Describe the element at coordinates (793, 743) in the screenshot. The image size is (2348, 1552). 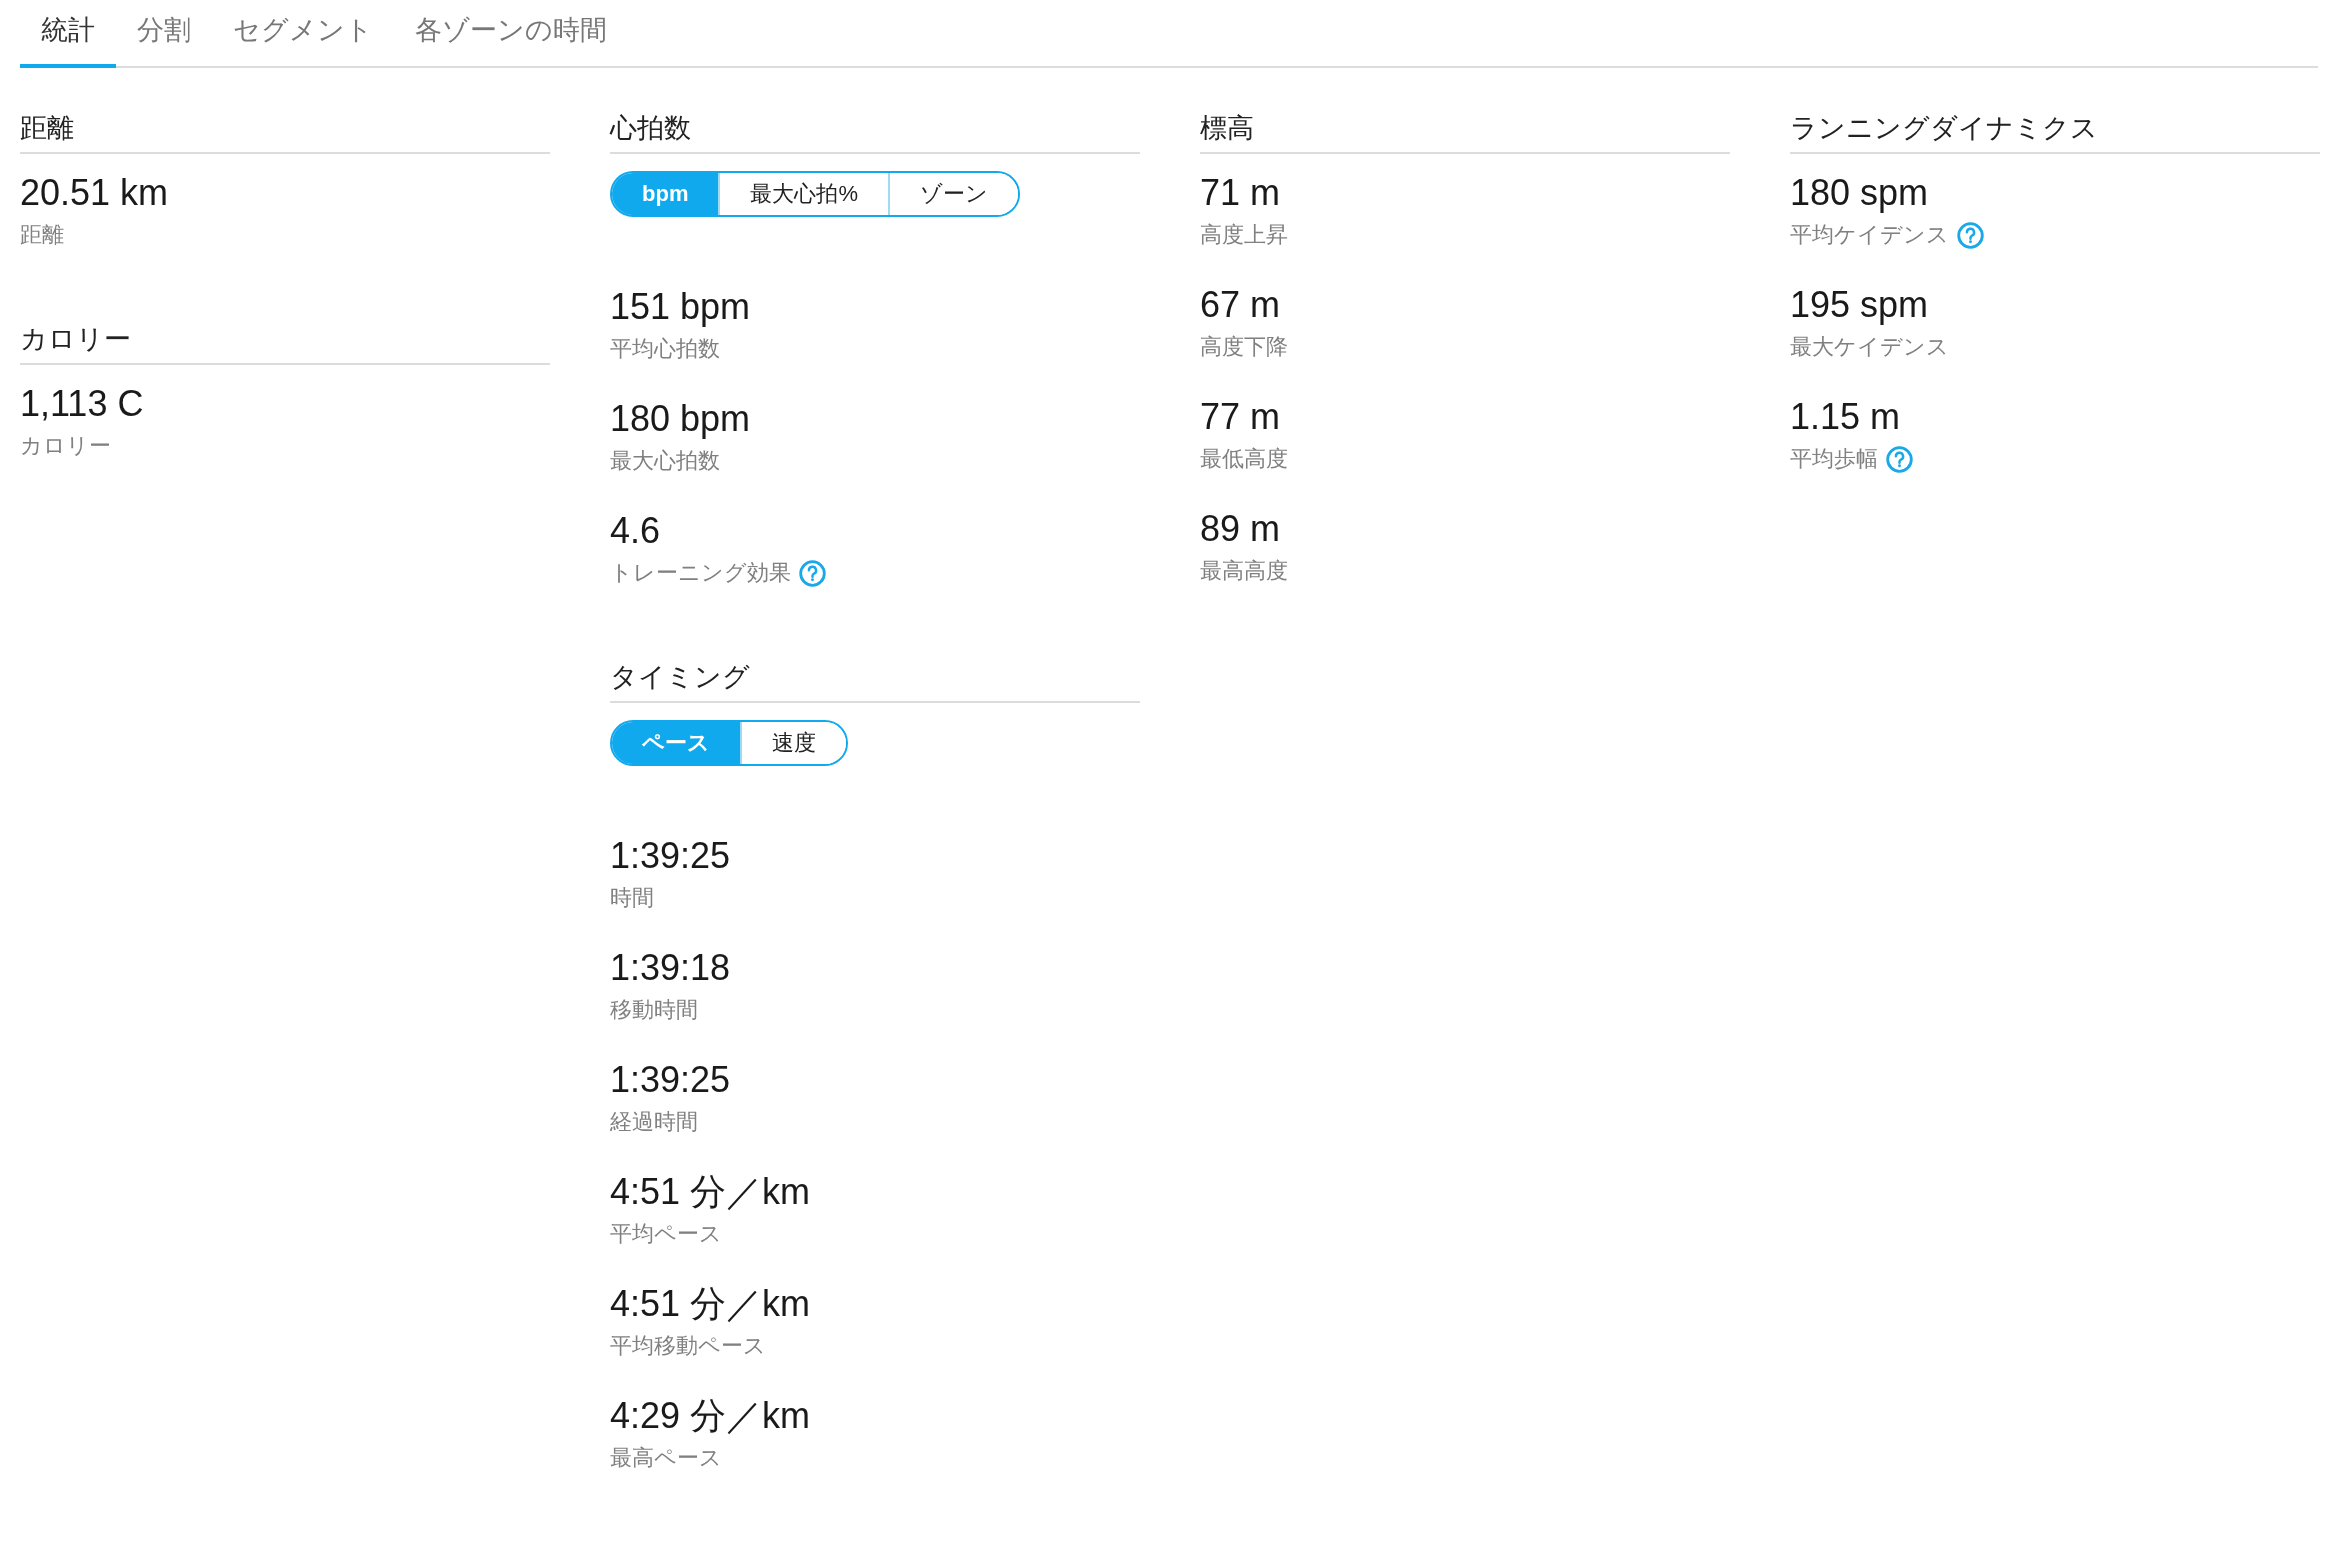
I see `toggle-option: 速度` at that location.